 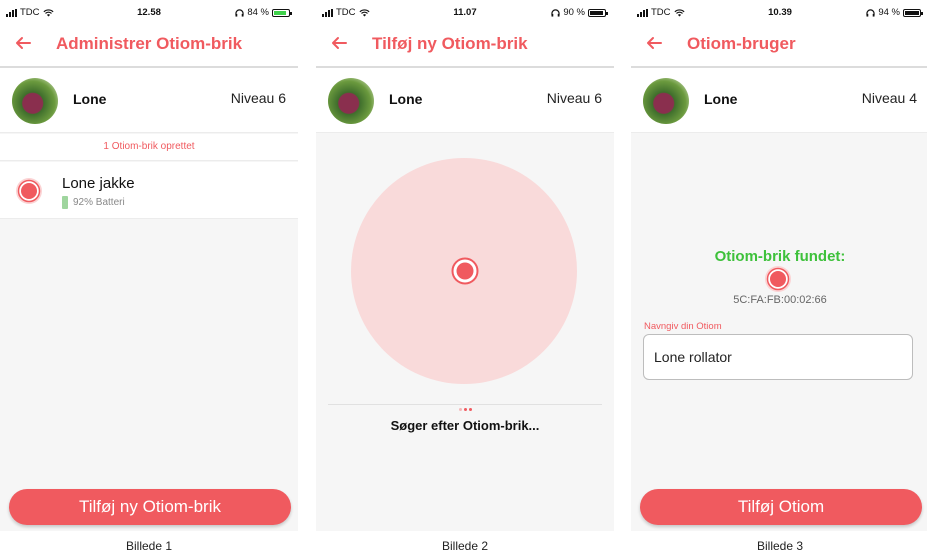 I want to click on found-title: Otiom-brik fundet:, so click(x=780, y=256).